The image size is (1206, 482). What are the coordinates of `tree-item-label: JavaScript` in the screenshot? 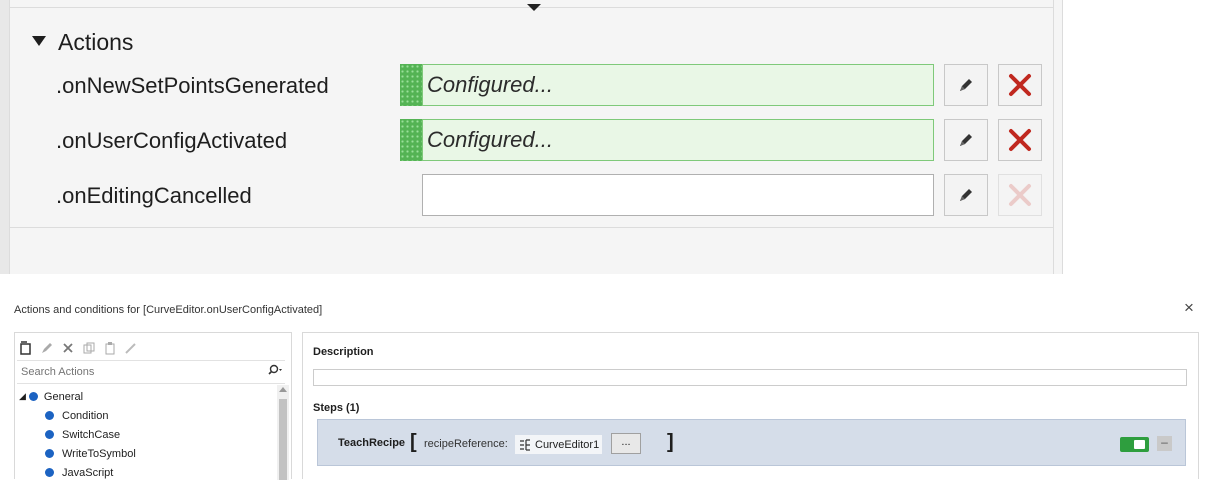 It's located at (88, 472).